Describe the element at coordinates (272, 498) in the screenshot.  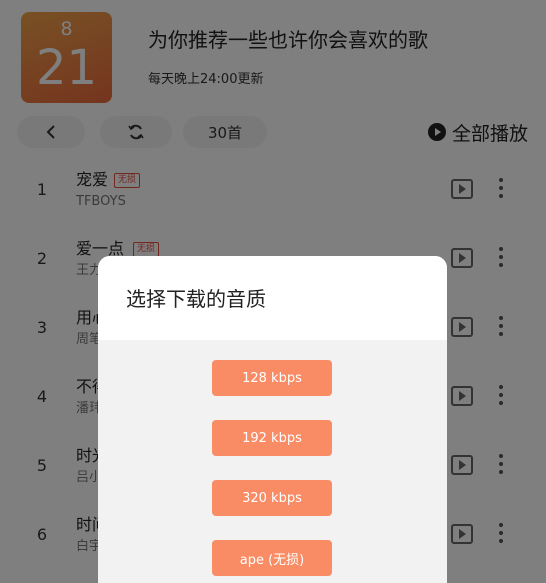
I see `quality-option-320: 320 kbps` at that location.